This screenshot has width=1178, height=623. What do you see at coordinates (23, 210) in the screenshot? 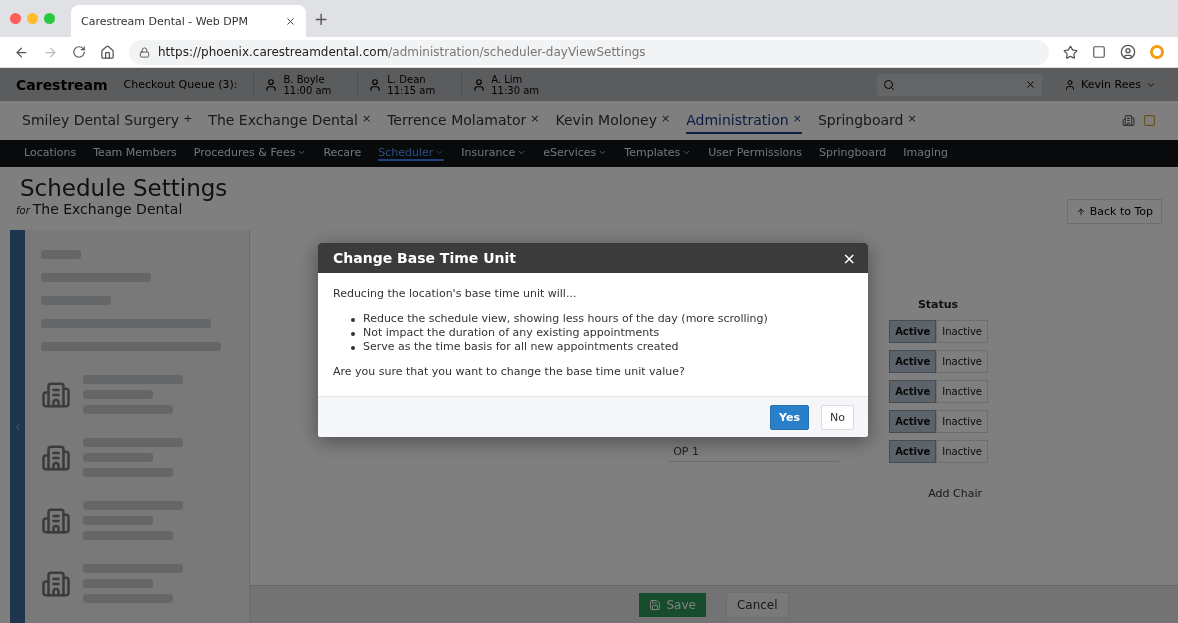
I see `for-label: for` at bounding box center [23, 210].